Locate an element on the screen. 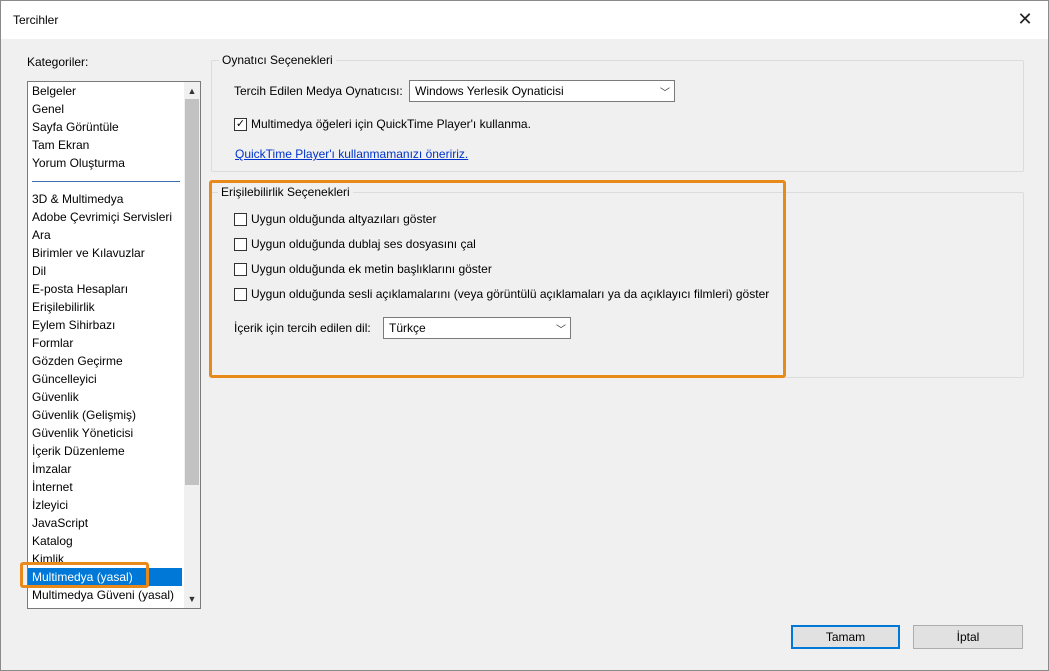 The height and width of the screenshot is (671, 1049). content-language-label: İçerik için tercih edilen dil: is located at coordinates (302, 328).